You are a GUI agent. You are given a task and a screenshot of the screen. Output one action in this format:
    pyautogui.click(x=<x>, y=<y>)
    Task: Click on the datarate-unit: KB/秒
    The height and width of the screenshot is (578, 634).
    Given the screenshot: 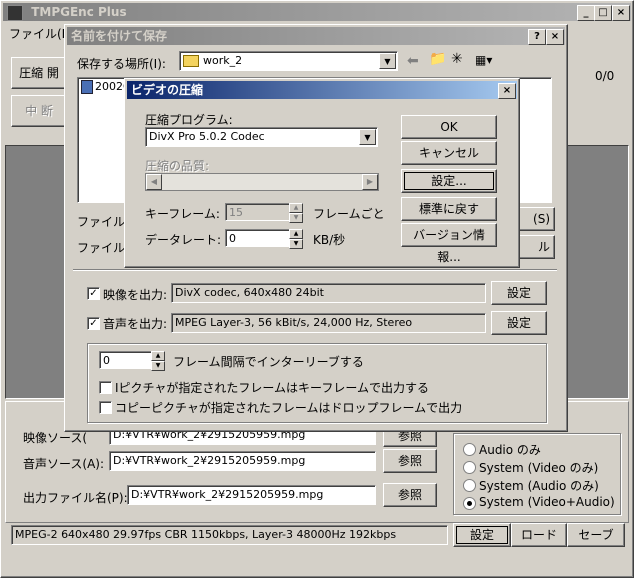 What is the action you would take?
    pyautogui.click(x=329, y=240)
    